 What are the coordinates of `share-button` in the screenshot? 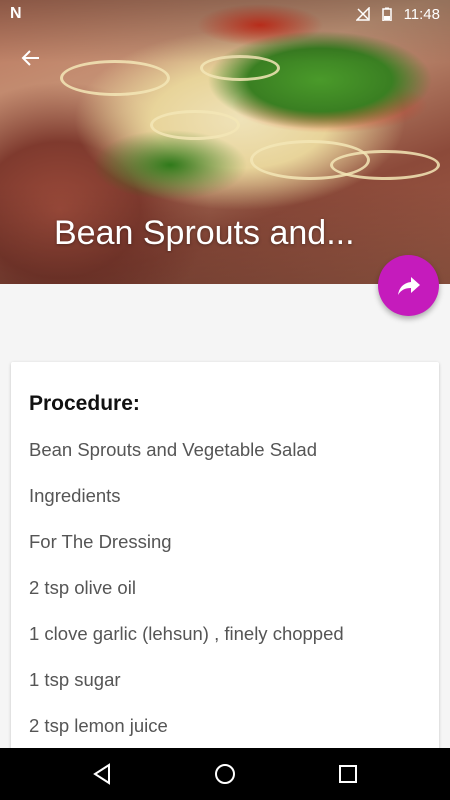 It's located at (408, 285).